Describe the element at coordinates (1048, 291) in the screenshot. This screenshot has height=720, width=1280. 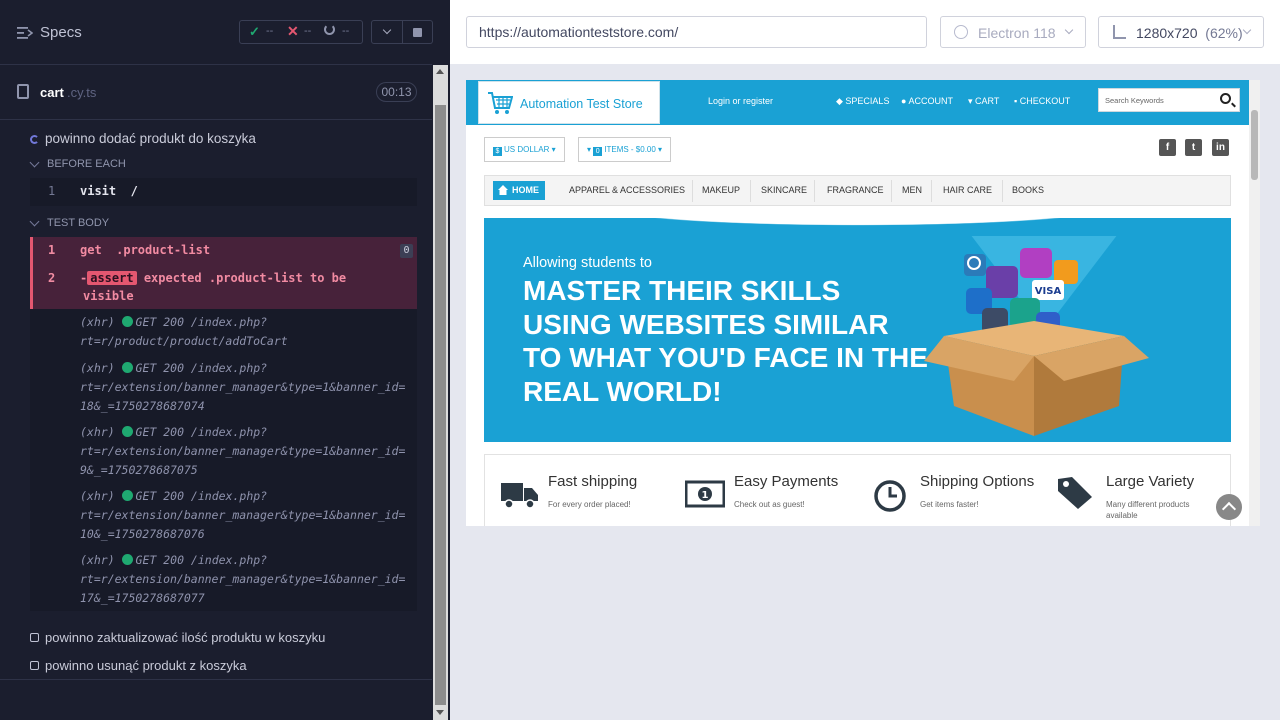
I see `svg-text: VISA` at that location.